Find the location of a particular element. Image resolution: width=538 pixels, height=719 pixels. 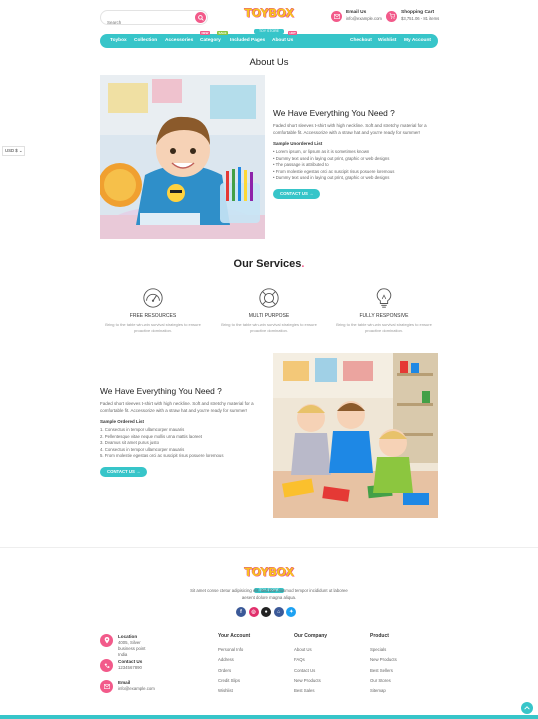

footer-link: Sitemap is located at coordinates (383, 691).